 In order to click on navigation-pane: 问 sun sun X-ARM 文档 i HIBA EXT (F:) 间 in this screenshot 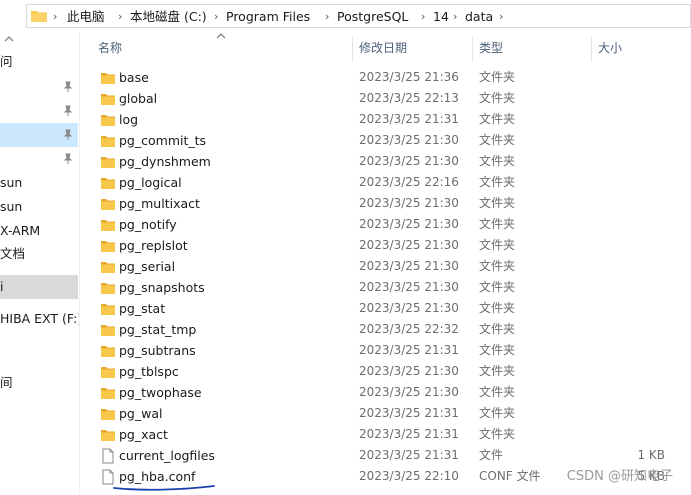, I will do `click(40, 263)`.